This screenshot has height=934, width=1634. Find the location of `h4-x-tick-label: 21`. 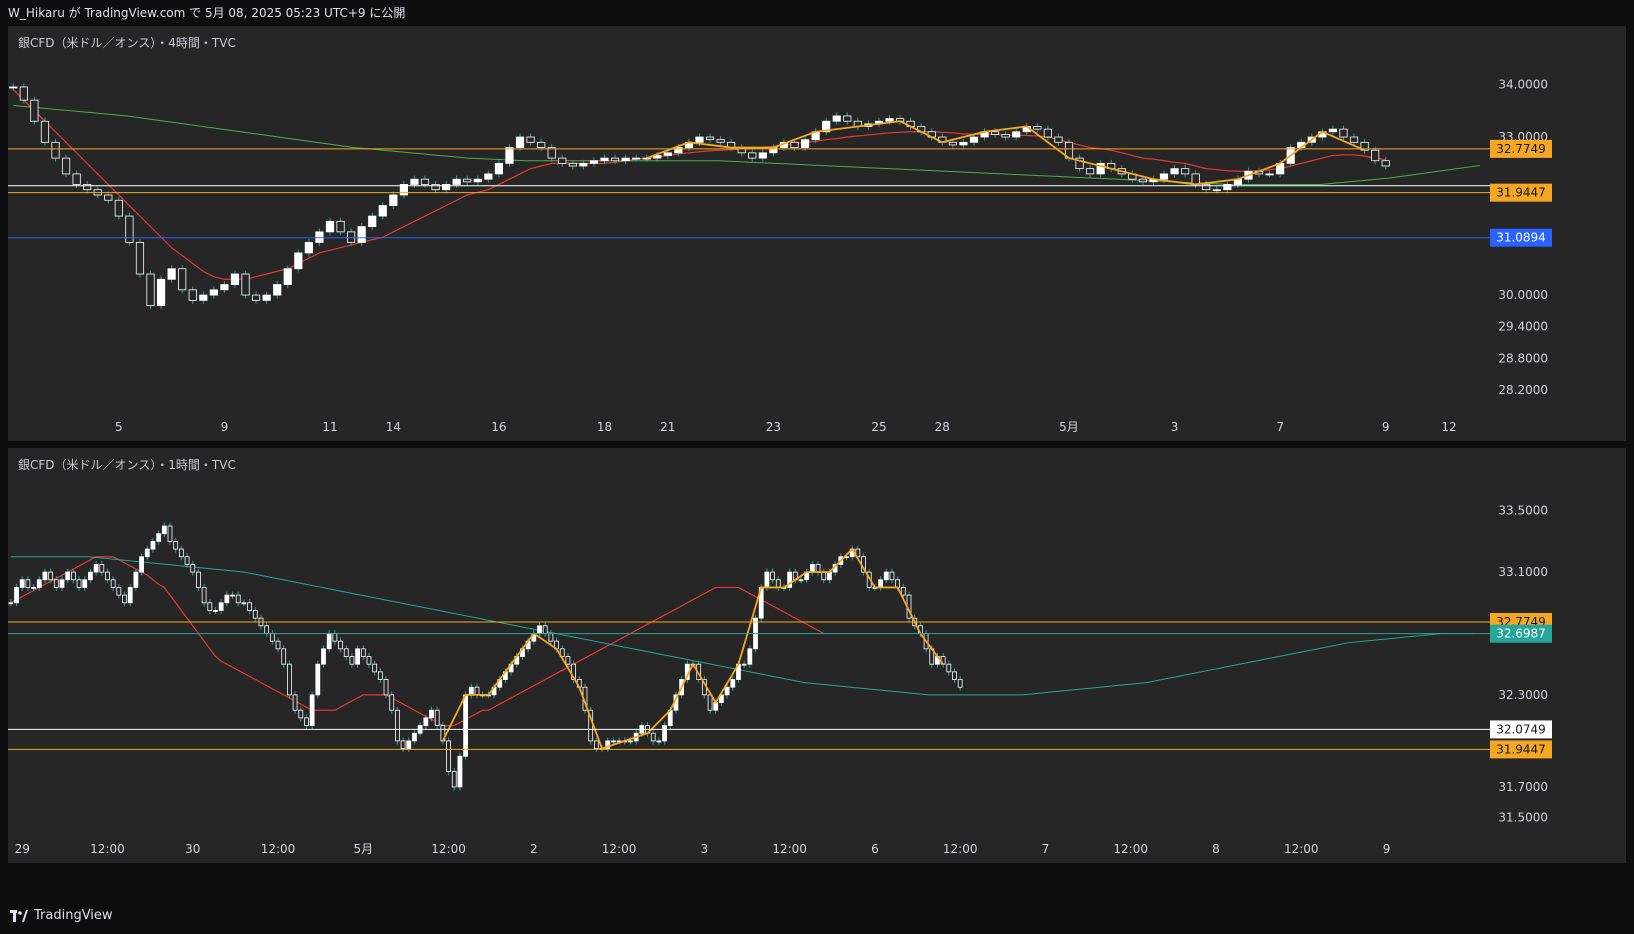

h4-x-tick-label: 21 is located at coordinates (667, 427).